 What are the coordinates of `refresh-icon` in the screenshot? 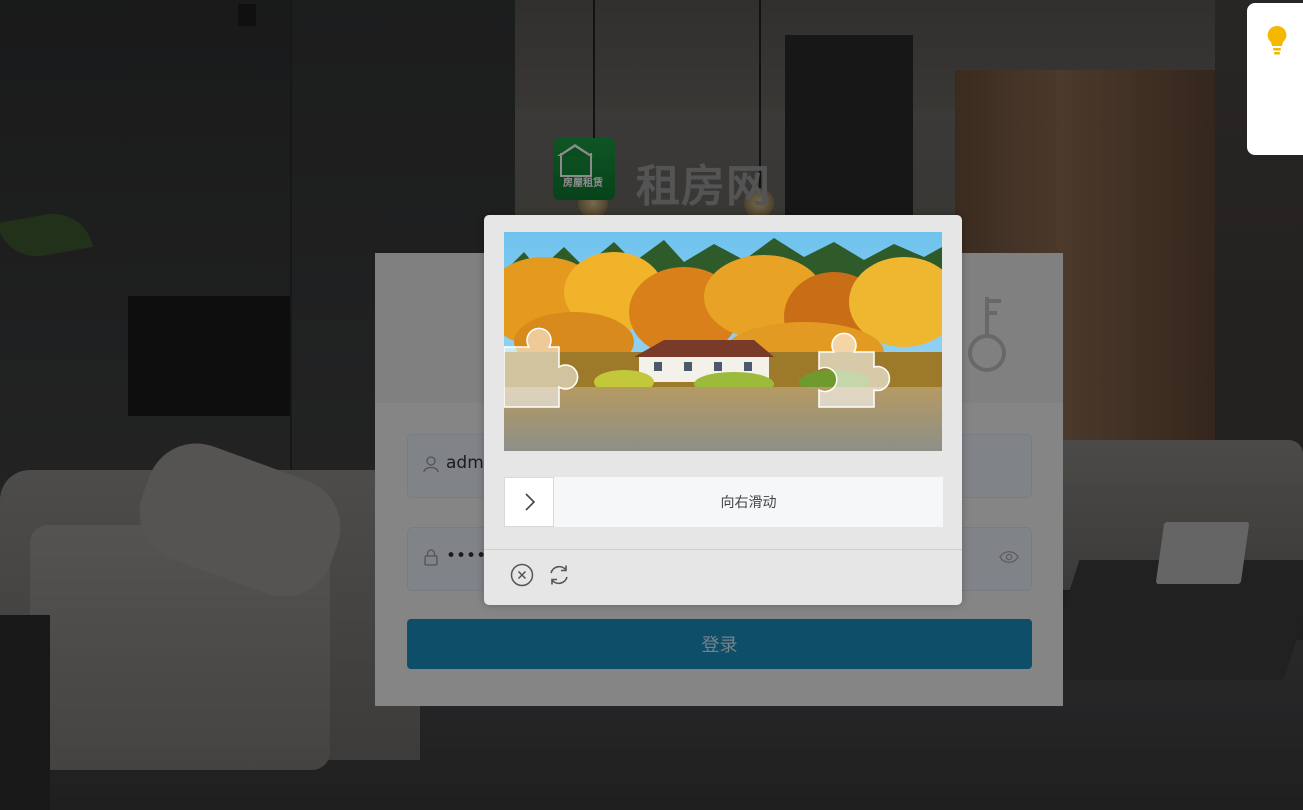 It's located at (559, 575).